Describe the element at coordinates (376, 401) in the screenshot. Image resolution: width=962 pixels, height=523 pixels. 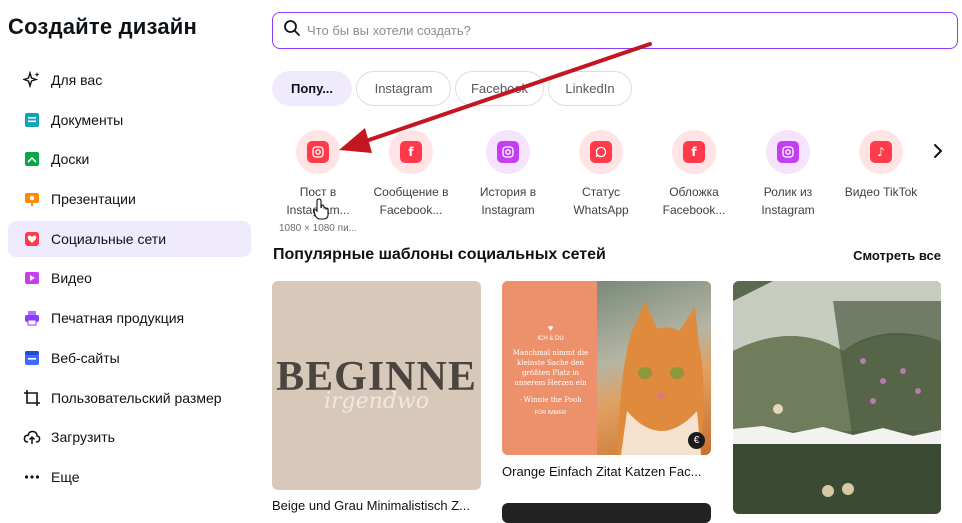
I see `template-script-text: irgendwo` at that location.